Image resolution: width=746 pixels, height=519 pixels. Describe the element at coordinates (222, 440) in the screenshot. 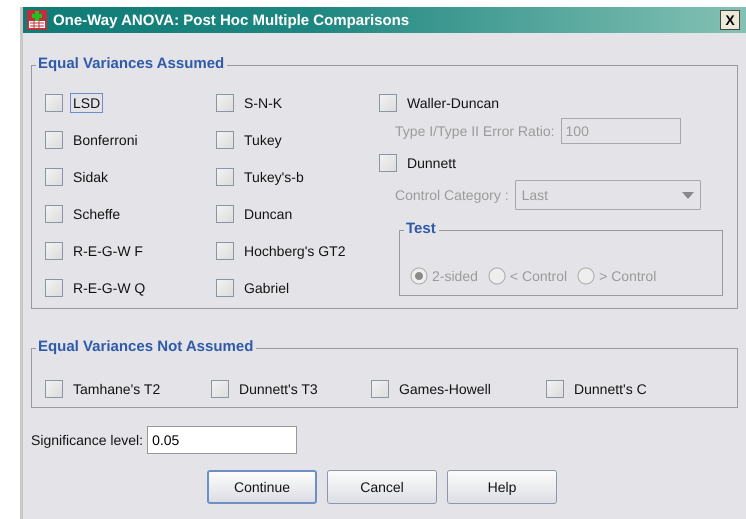

I see `significance-field: 0.05` at that location.